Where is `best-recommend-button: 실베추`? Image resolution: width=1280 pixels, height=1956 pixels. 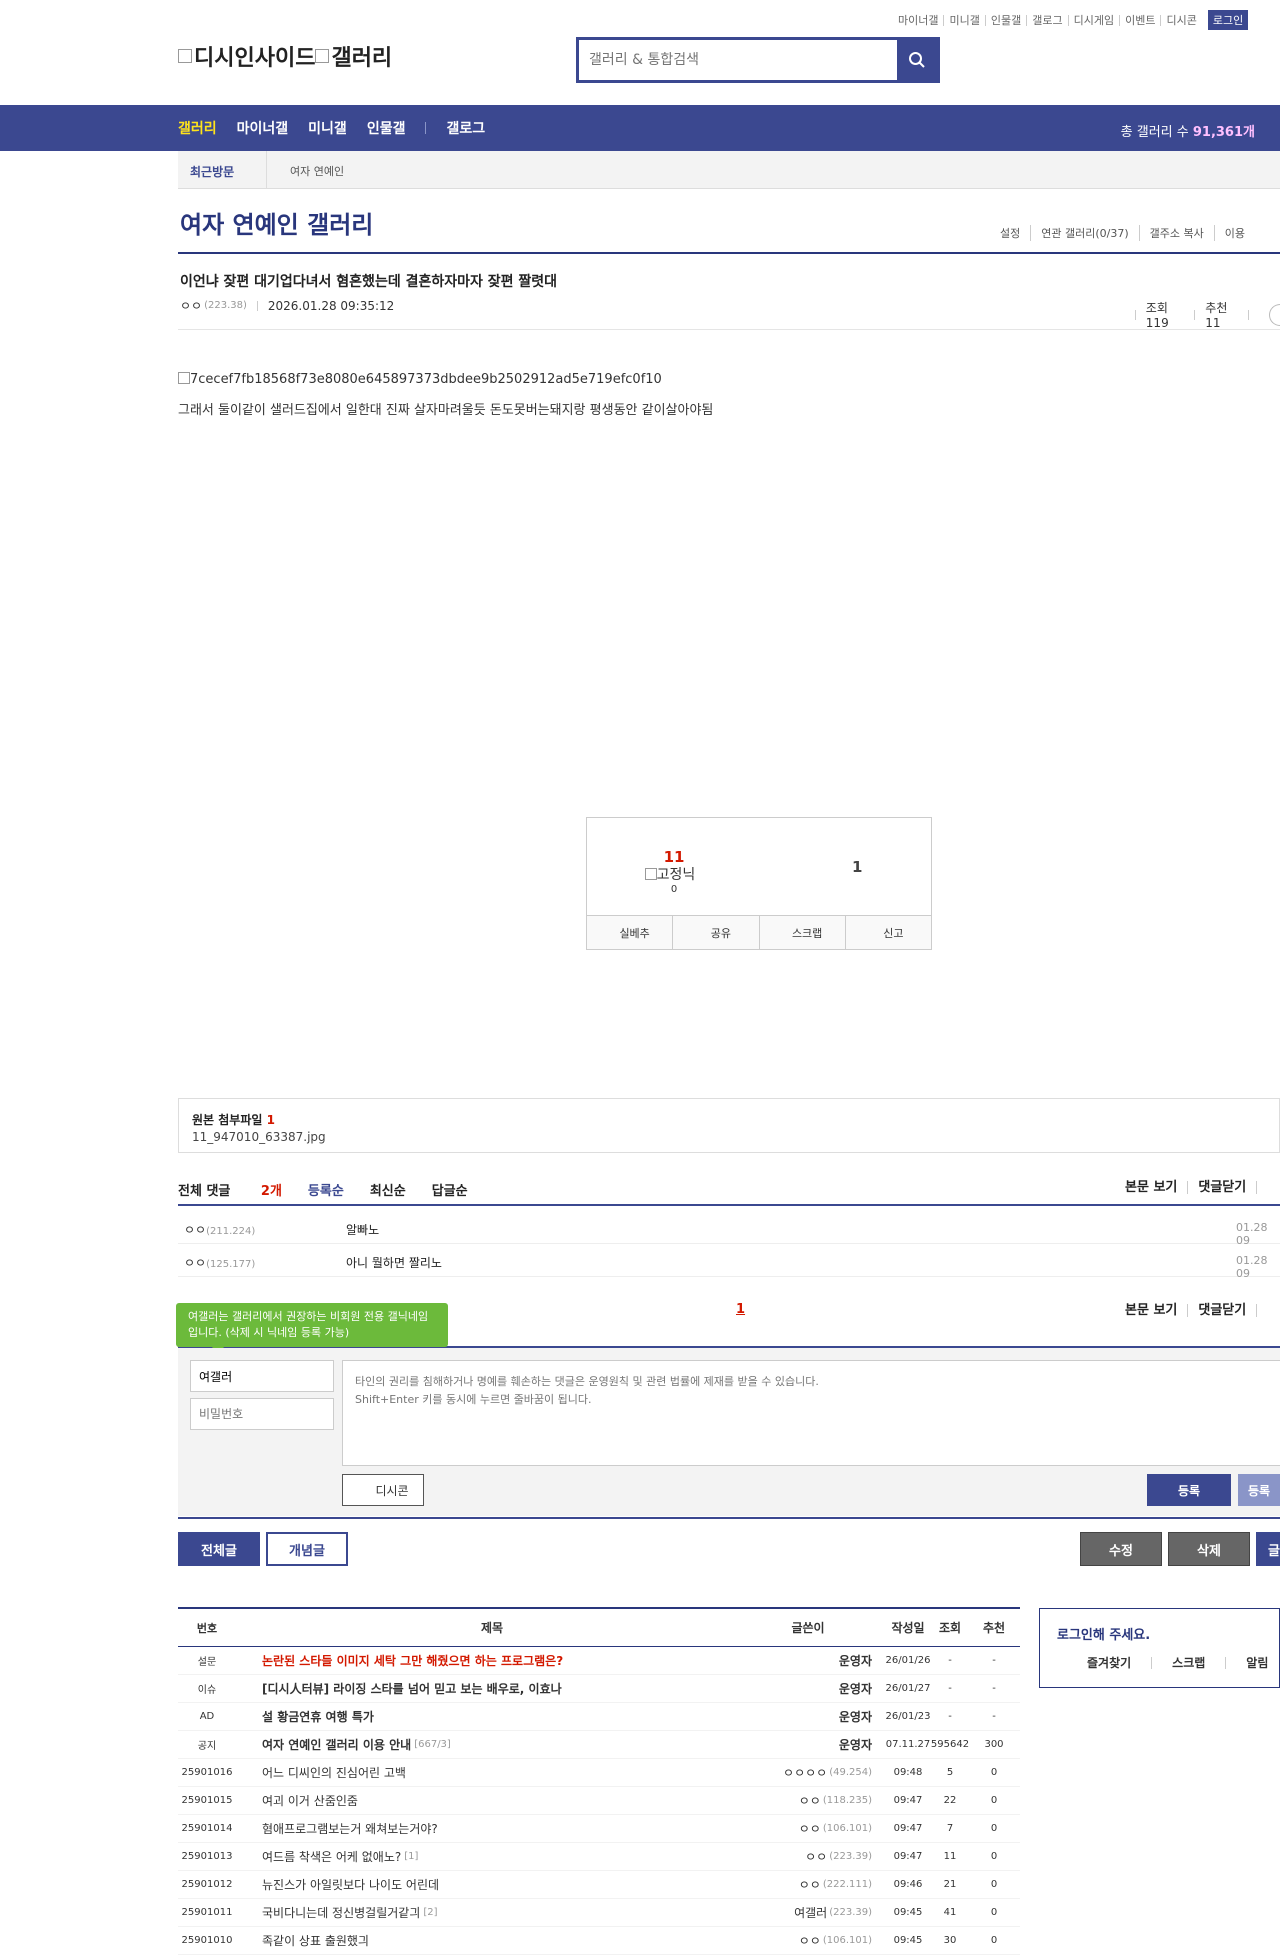
best-recommend-button: 실베추 is located at coordinates (629, 932).